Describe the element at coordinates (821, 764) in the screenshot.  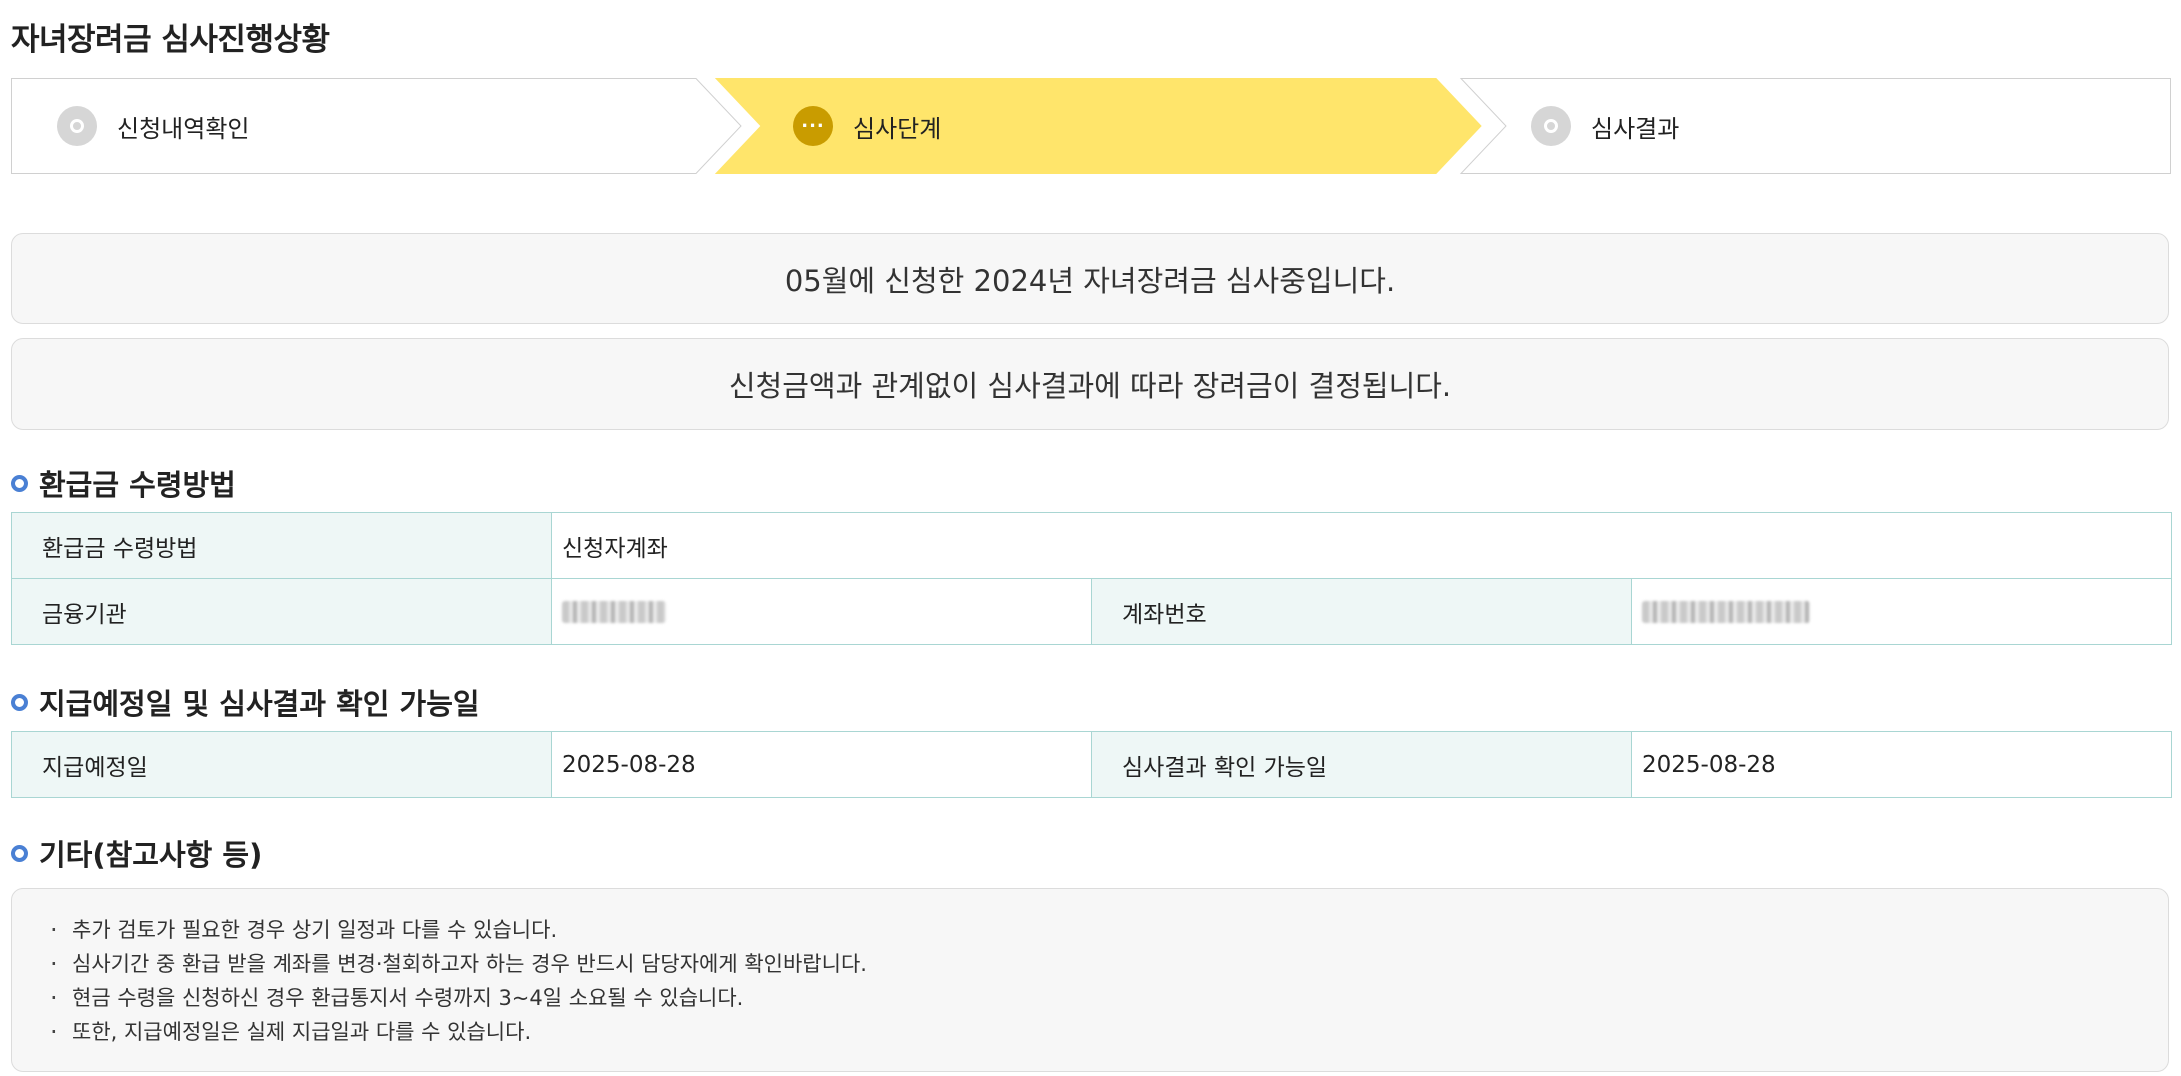
I see `payment-date-value: 2025-08-28` at that location.